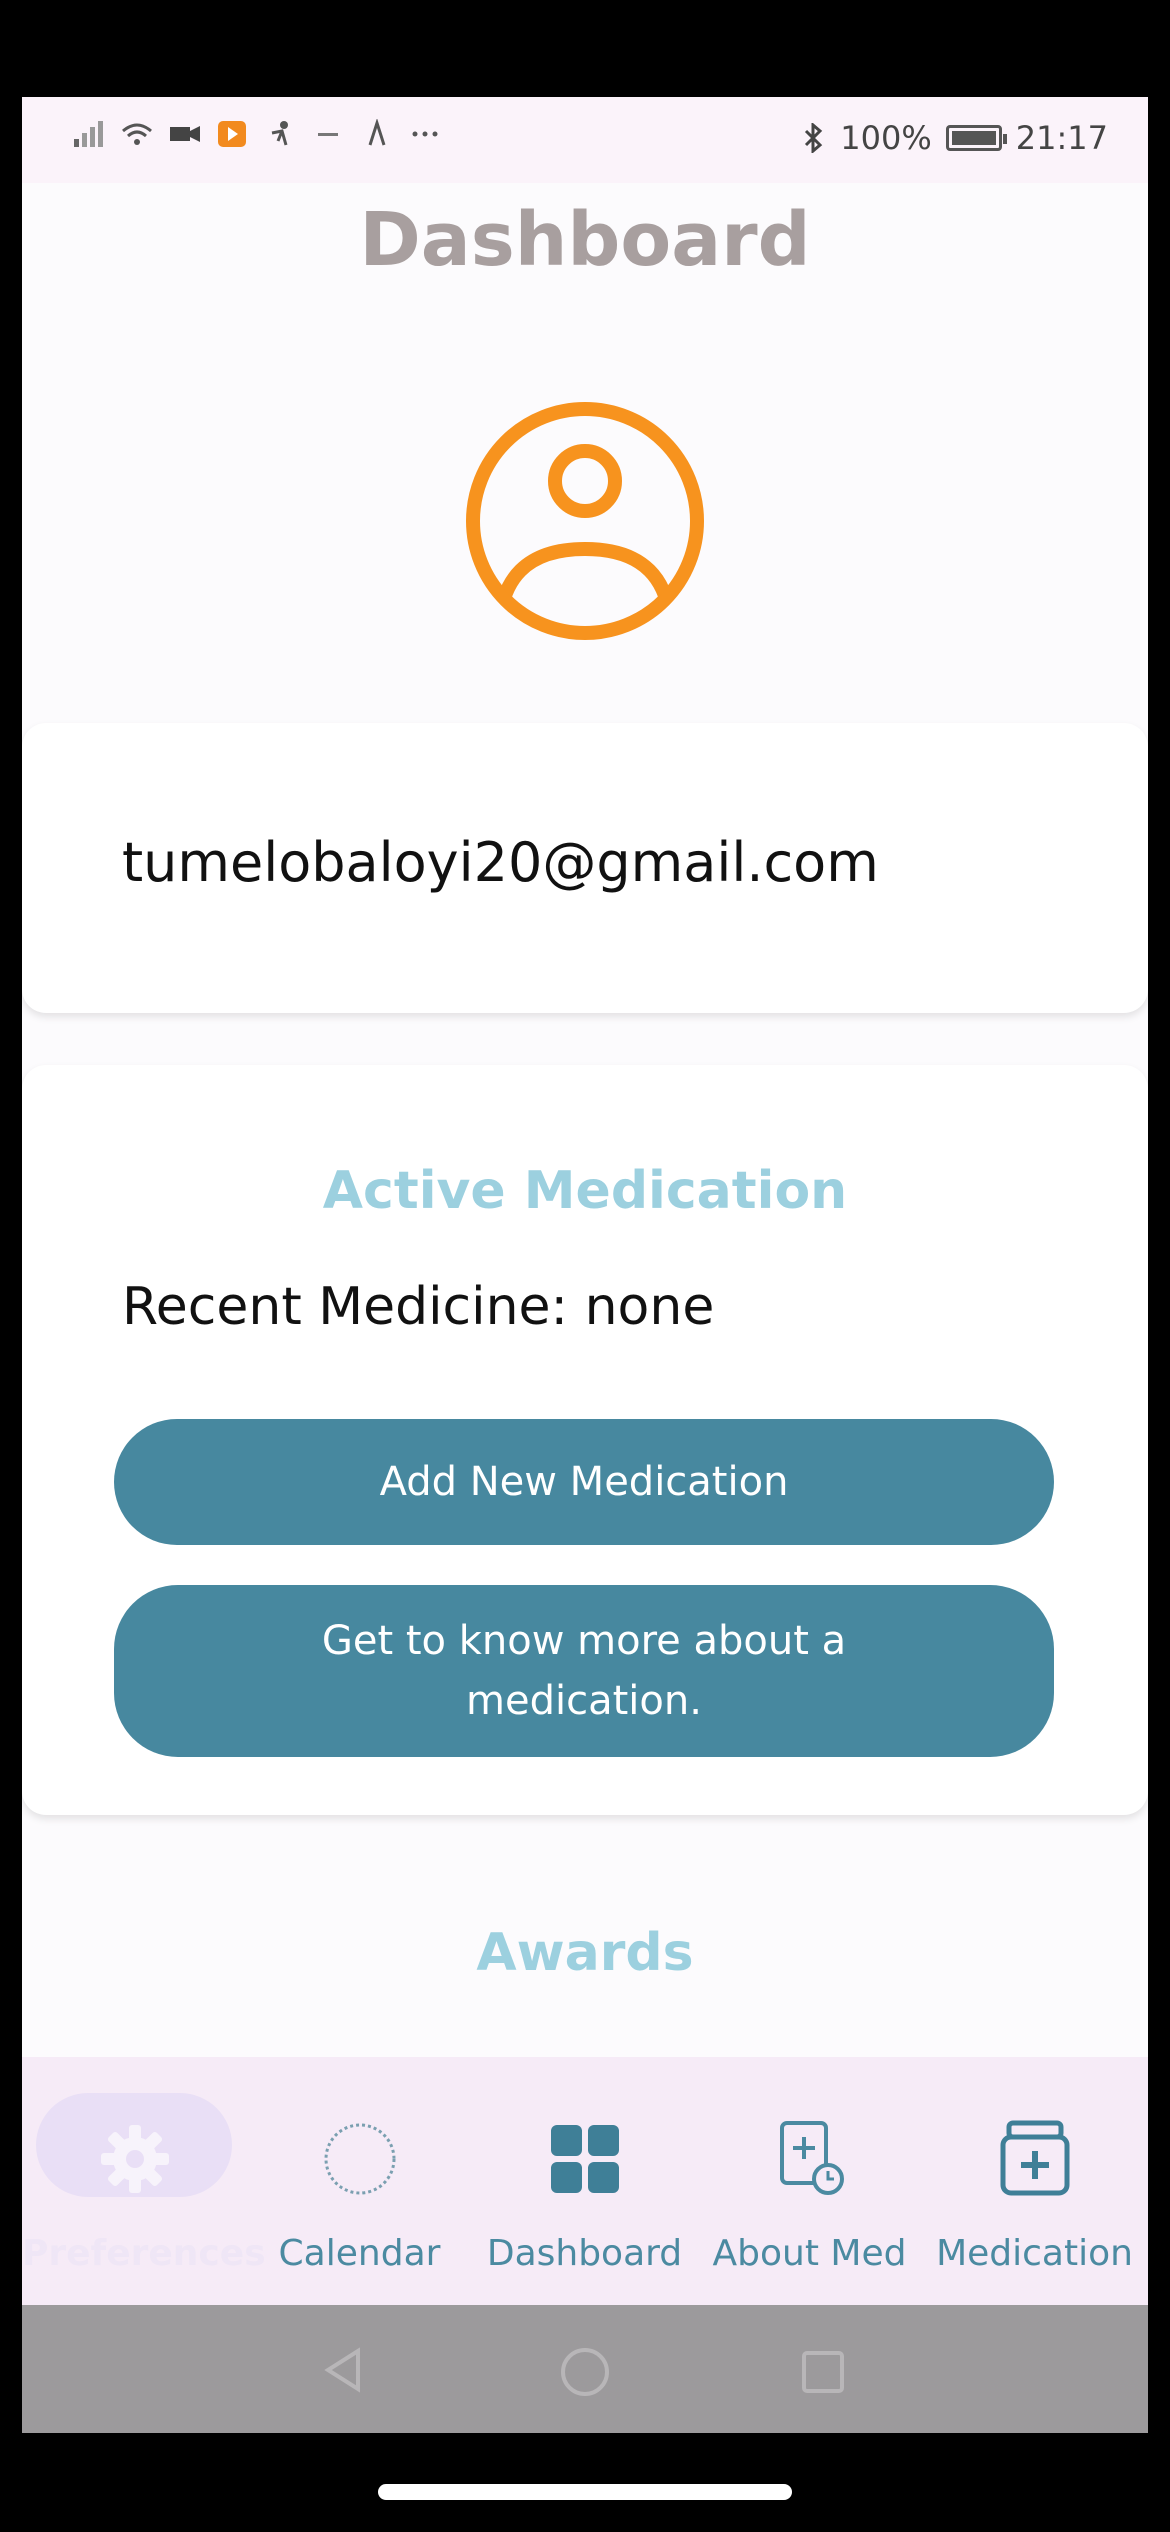 This screenshot has height=2532, width=1170. What do you see at coordinates (359, 2253) in the screenshot?
I see `nav-label-calendar: Calendar` at bounding box center [359, 2253].